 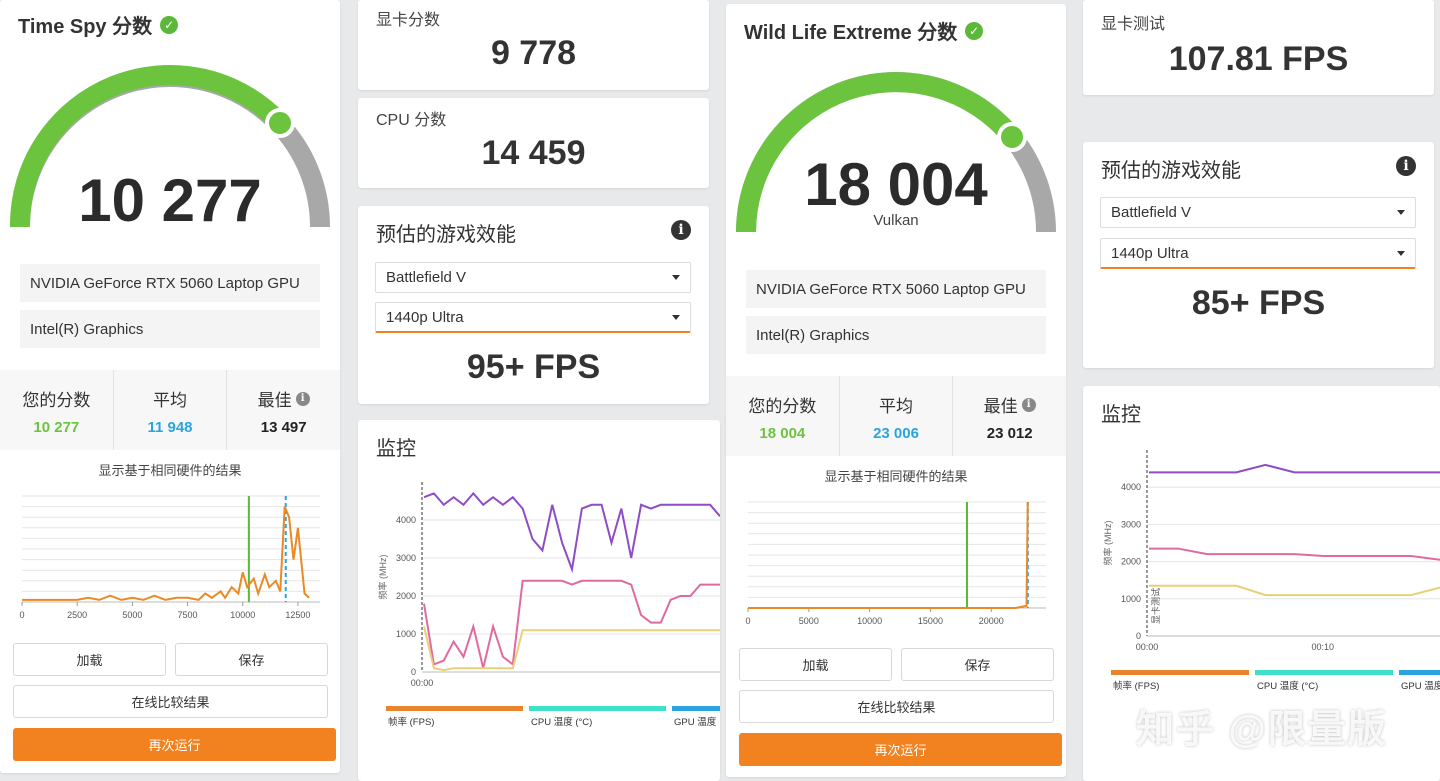 What do you see at coordinates (930, 621) in the screenshot?
I see `x-tick-label: 15000` at bounding box center [930, 621].